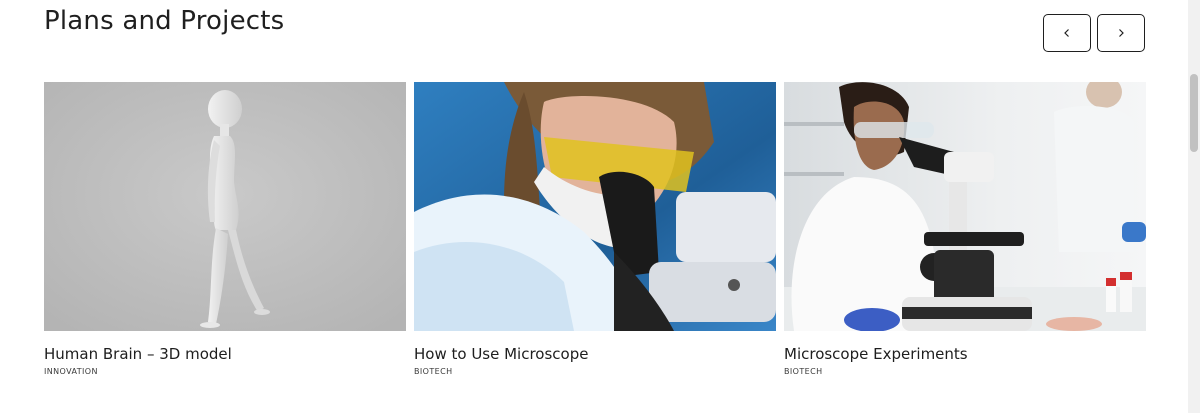  I want to click on card-title: Human Brain – 3D model, so click(225, 354).